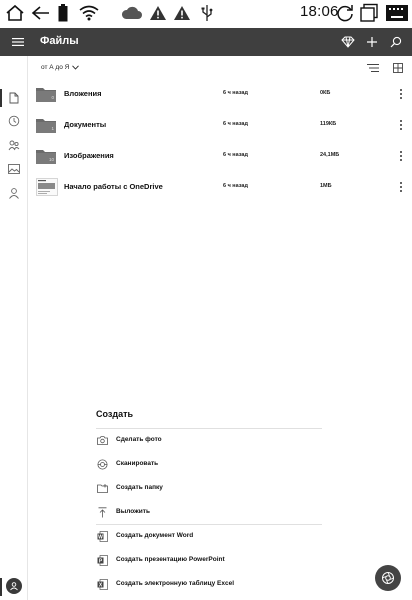  What do you see at coordinates (115, 414) in the screenshot?
I see `sheet-title: Создать` at bounding box center [115, 414].